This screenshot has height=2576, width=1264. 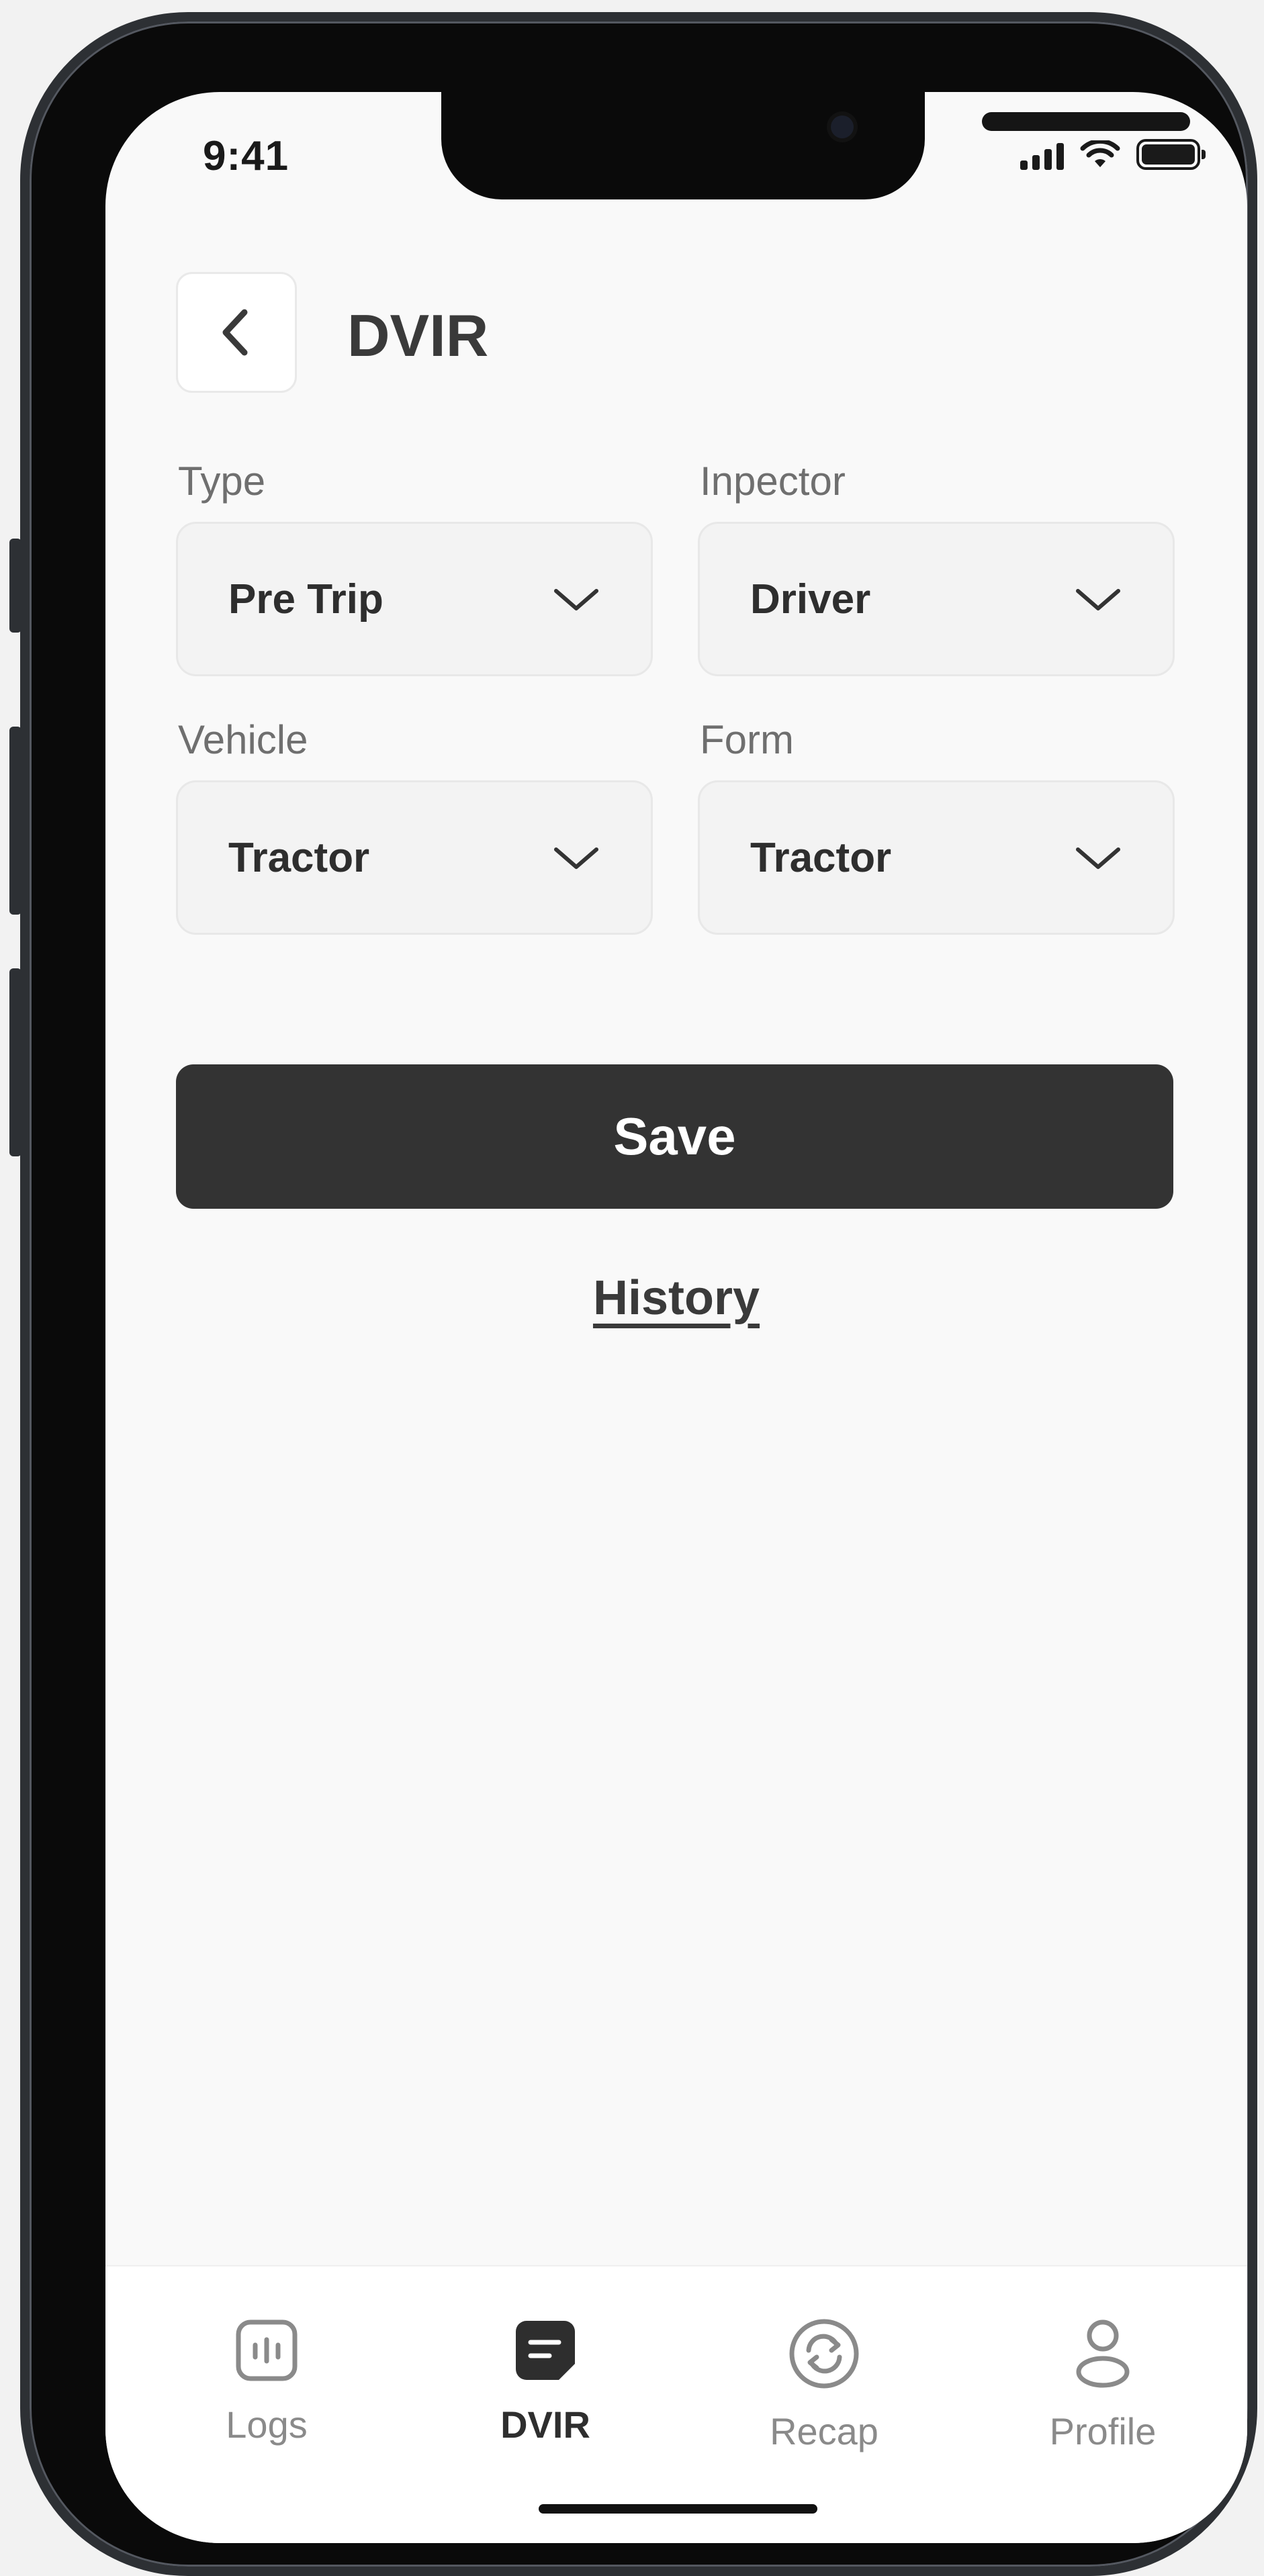 What do you see at coordinates (266, 2381) in the screenshot?
I see `tab-logs: Logs` at bounding box center [266, 2381].